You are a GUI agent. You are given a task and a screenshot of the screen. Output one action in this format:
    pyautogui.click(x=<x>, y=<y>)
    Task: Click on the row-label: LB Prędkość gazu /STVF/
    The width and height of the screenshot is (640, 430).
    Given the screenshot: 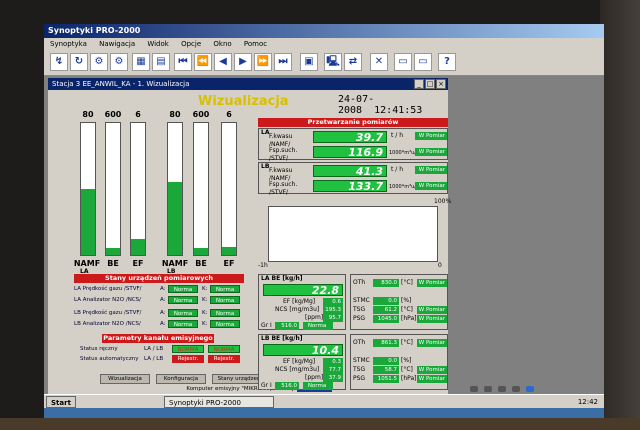 What is the action you would take?
    pyautogui.click(x=108, y=313)
    